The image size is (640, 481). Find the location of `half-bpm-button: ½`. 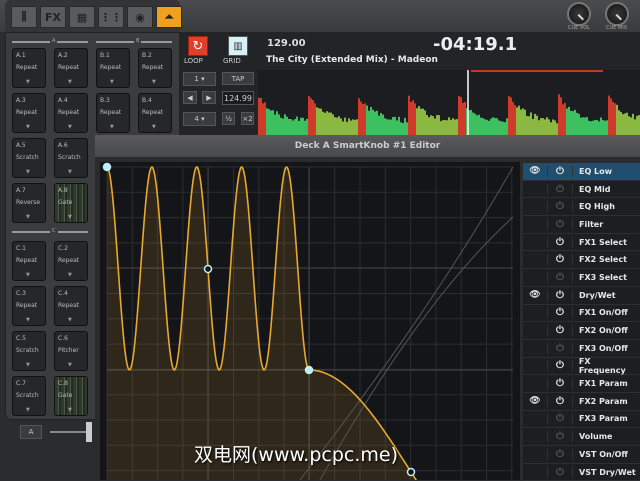

half-bpm-button: ½ is located at coordinates (228, 118).